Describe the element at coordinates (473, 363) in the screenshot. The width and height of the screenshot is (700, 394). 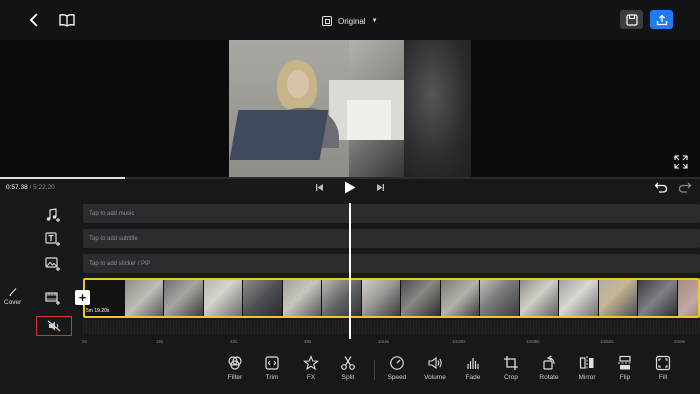
I see `fade-icon` at that location.